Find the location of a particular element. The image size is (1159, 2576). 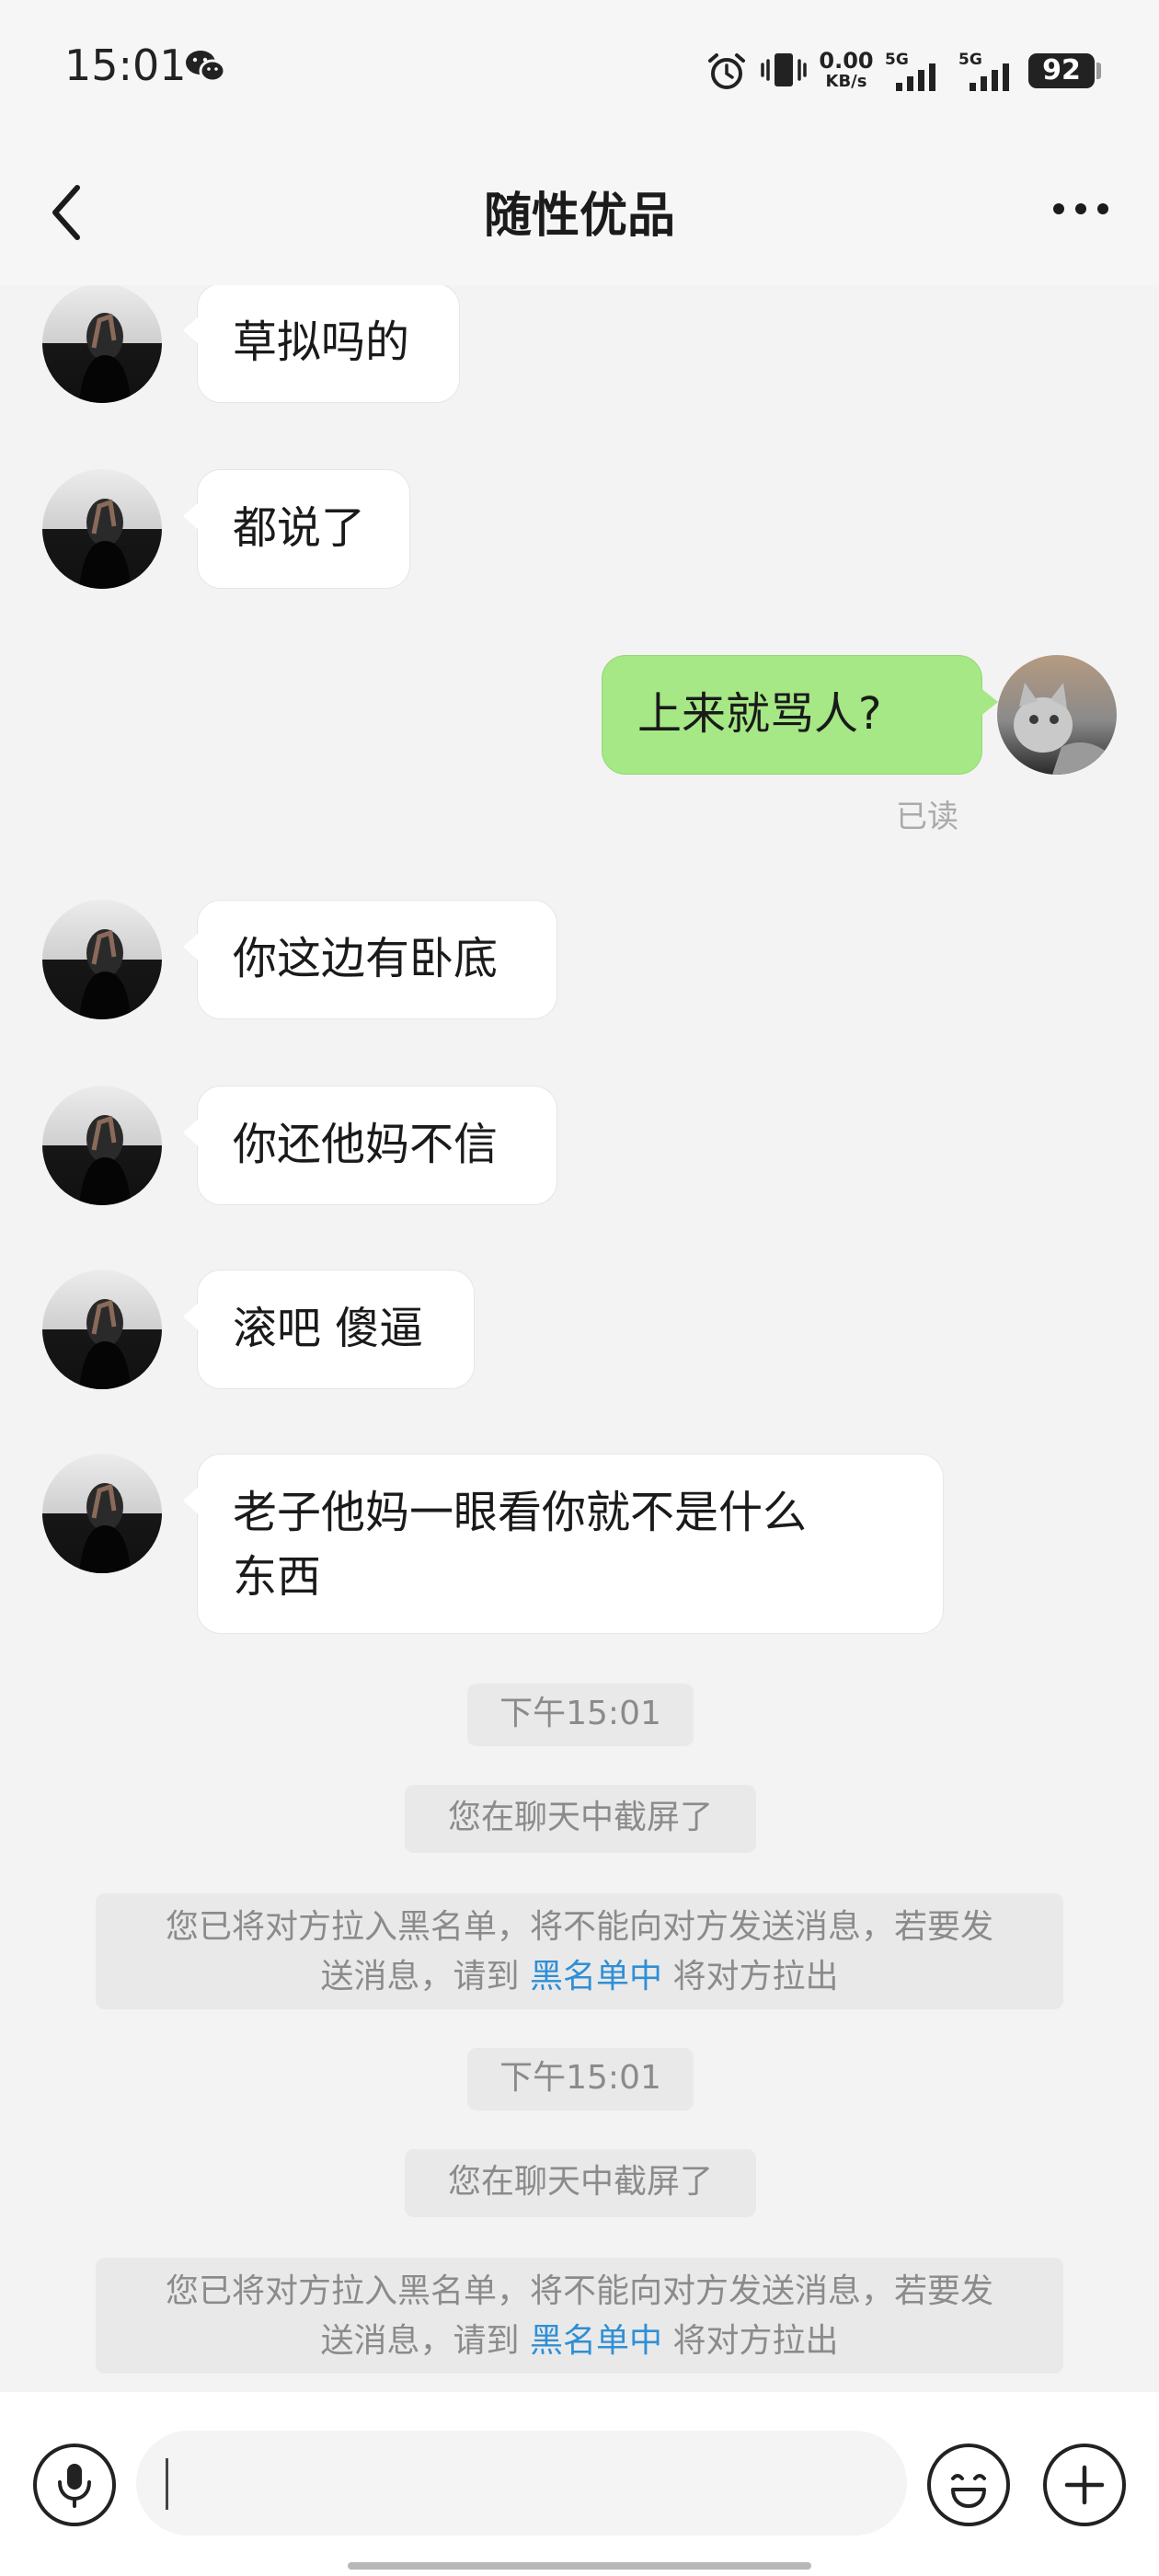

more-actions-button is located at coordinates (1084, 2485).